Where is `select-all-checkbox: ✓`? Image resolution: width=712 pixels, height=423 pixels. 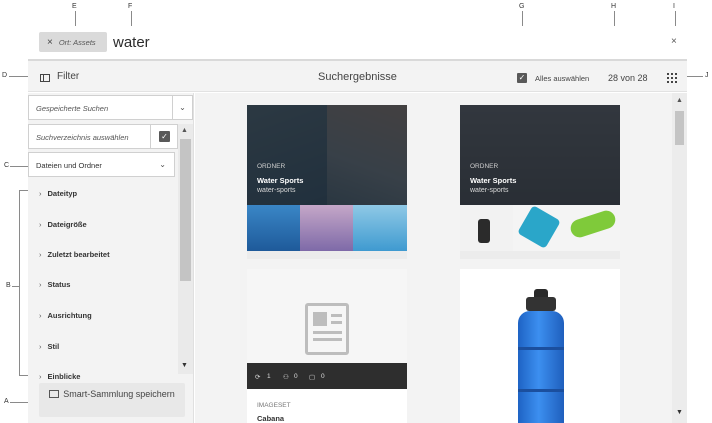
select-all-checkbox: ✓ is located at coordinates (522, 78).